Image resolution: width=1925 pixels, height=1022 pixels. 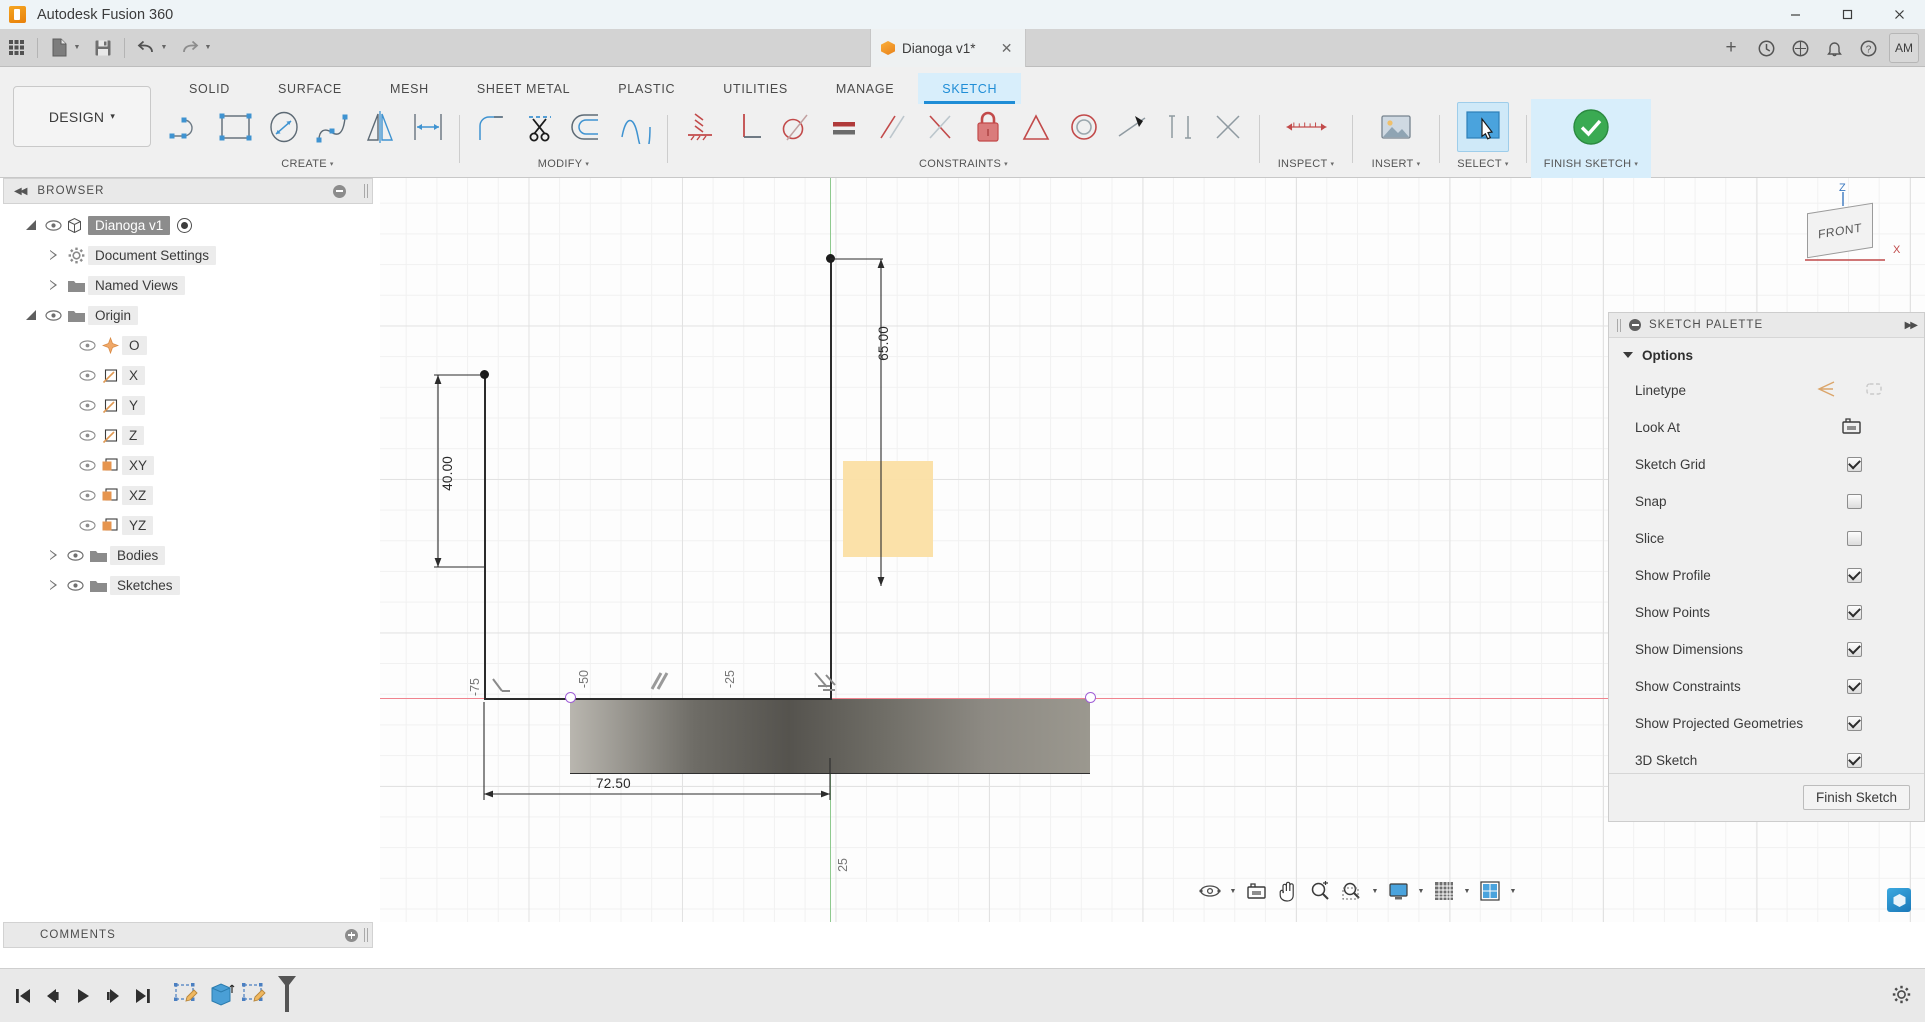 What do you see at coordinates (366, 191) in the screenshot?
I see `browser-grip-handle` at bounding box center [366, 191].